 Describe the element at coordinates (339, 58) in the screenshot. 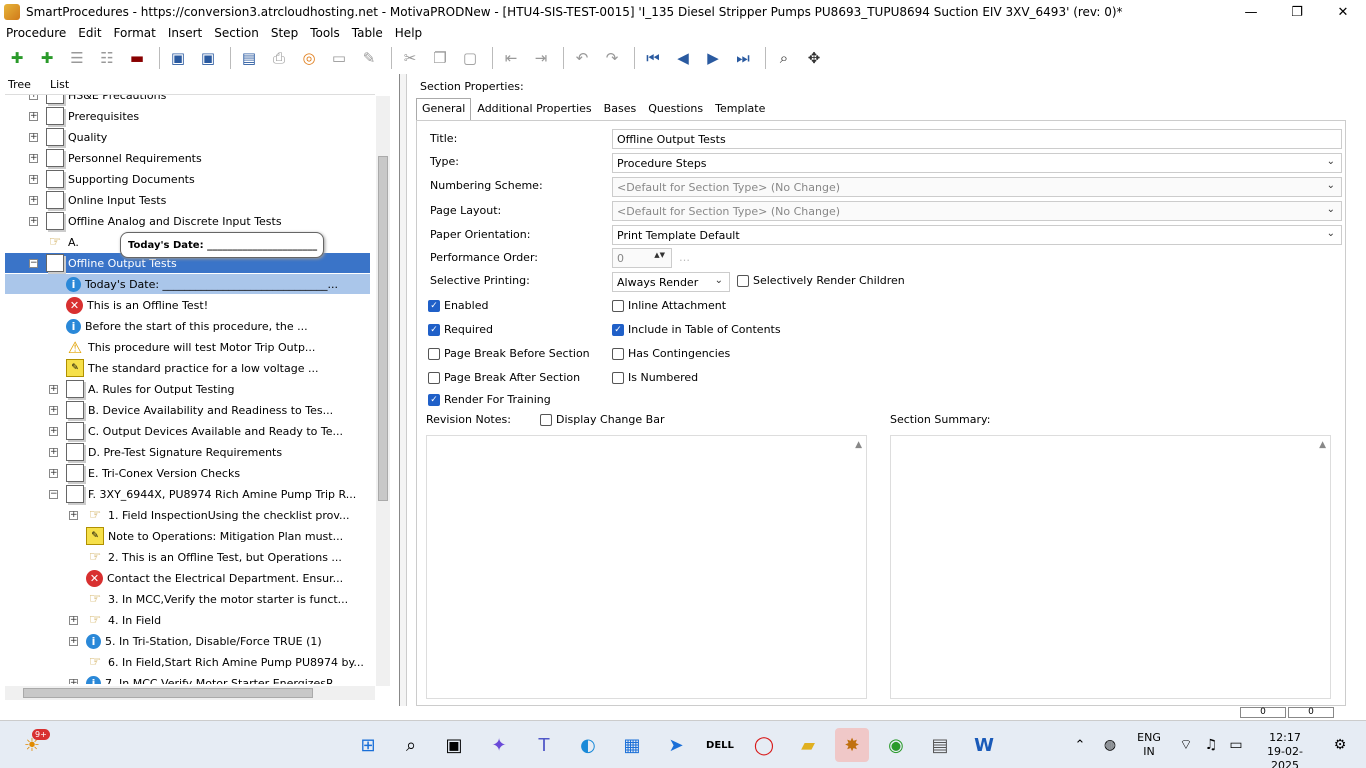

I see `template-icon: ▭` at that location.